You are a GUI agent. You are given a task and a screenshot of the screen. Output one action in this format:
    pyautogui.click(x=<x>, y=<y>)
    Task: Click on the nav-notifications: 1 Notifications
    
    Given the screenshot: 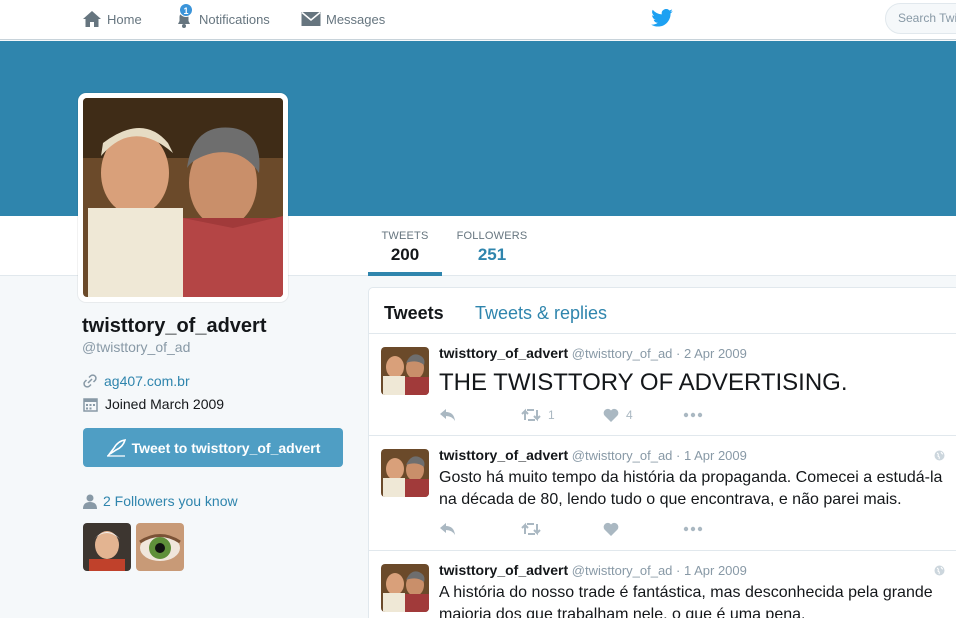 What is the action you would take?
    pyautogui.click(x=222, y=19)
    